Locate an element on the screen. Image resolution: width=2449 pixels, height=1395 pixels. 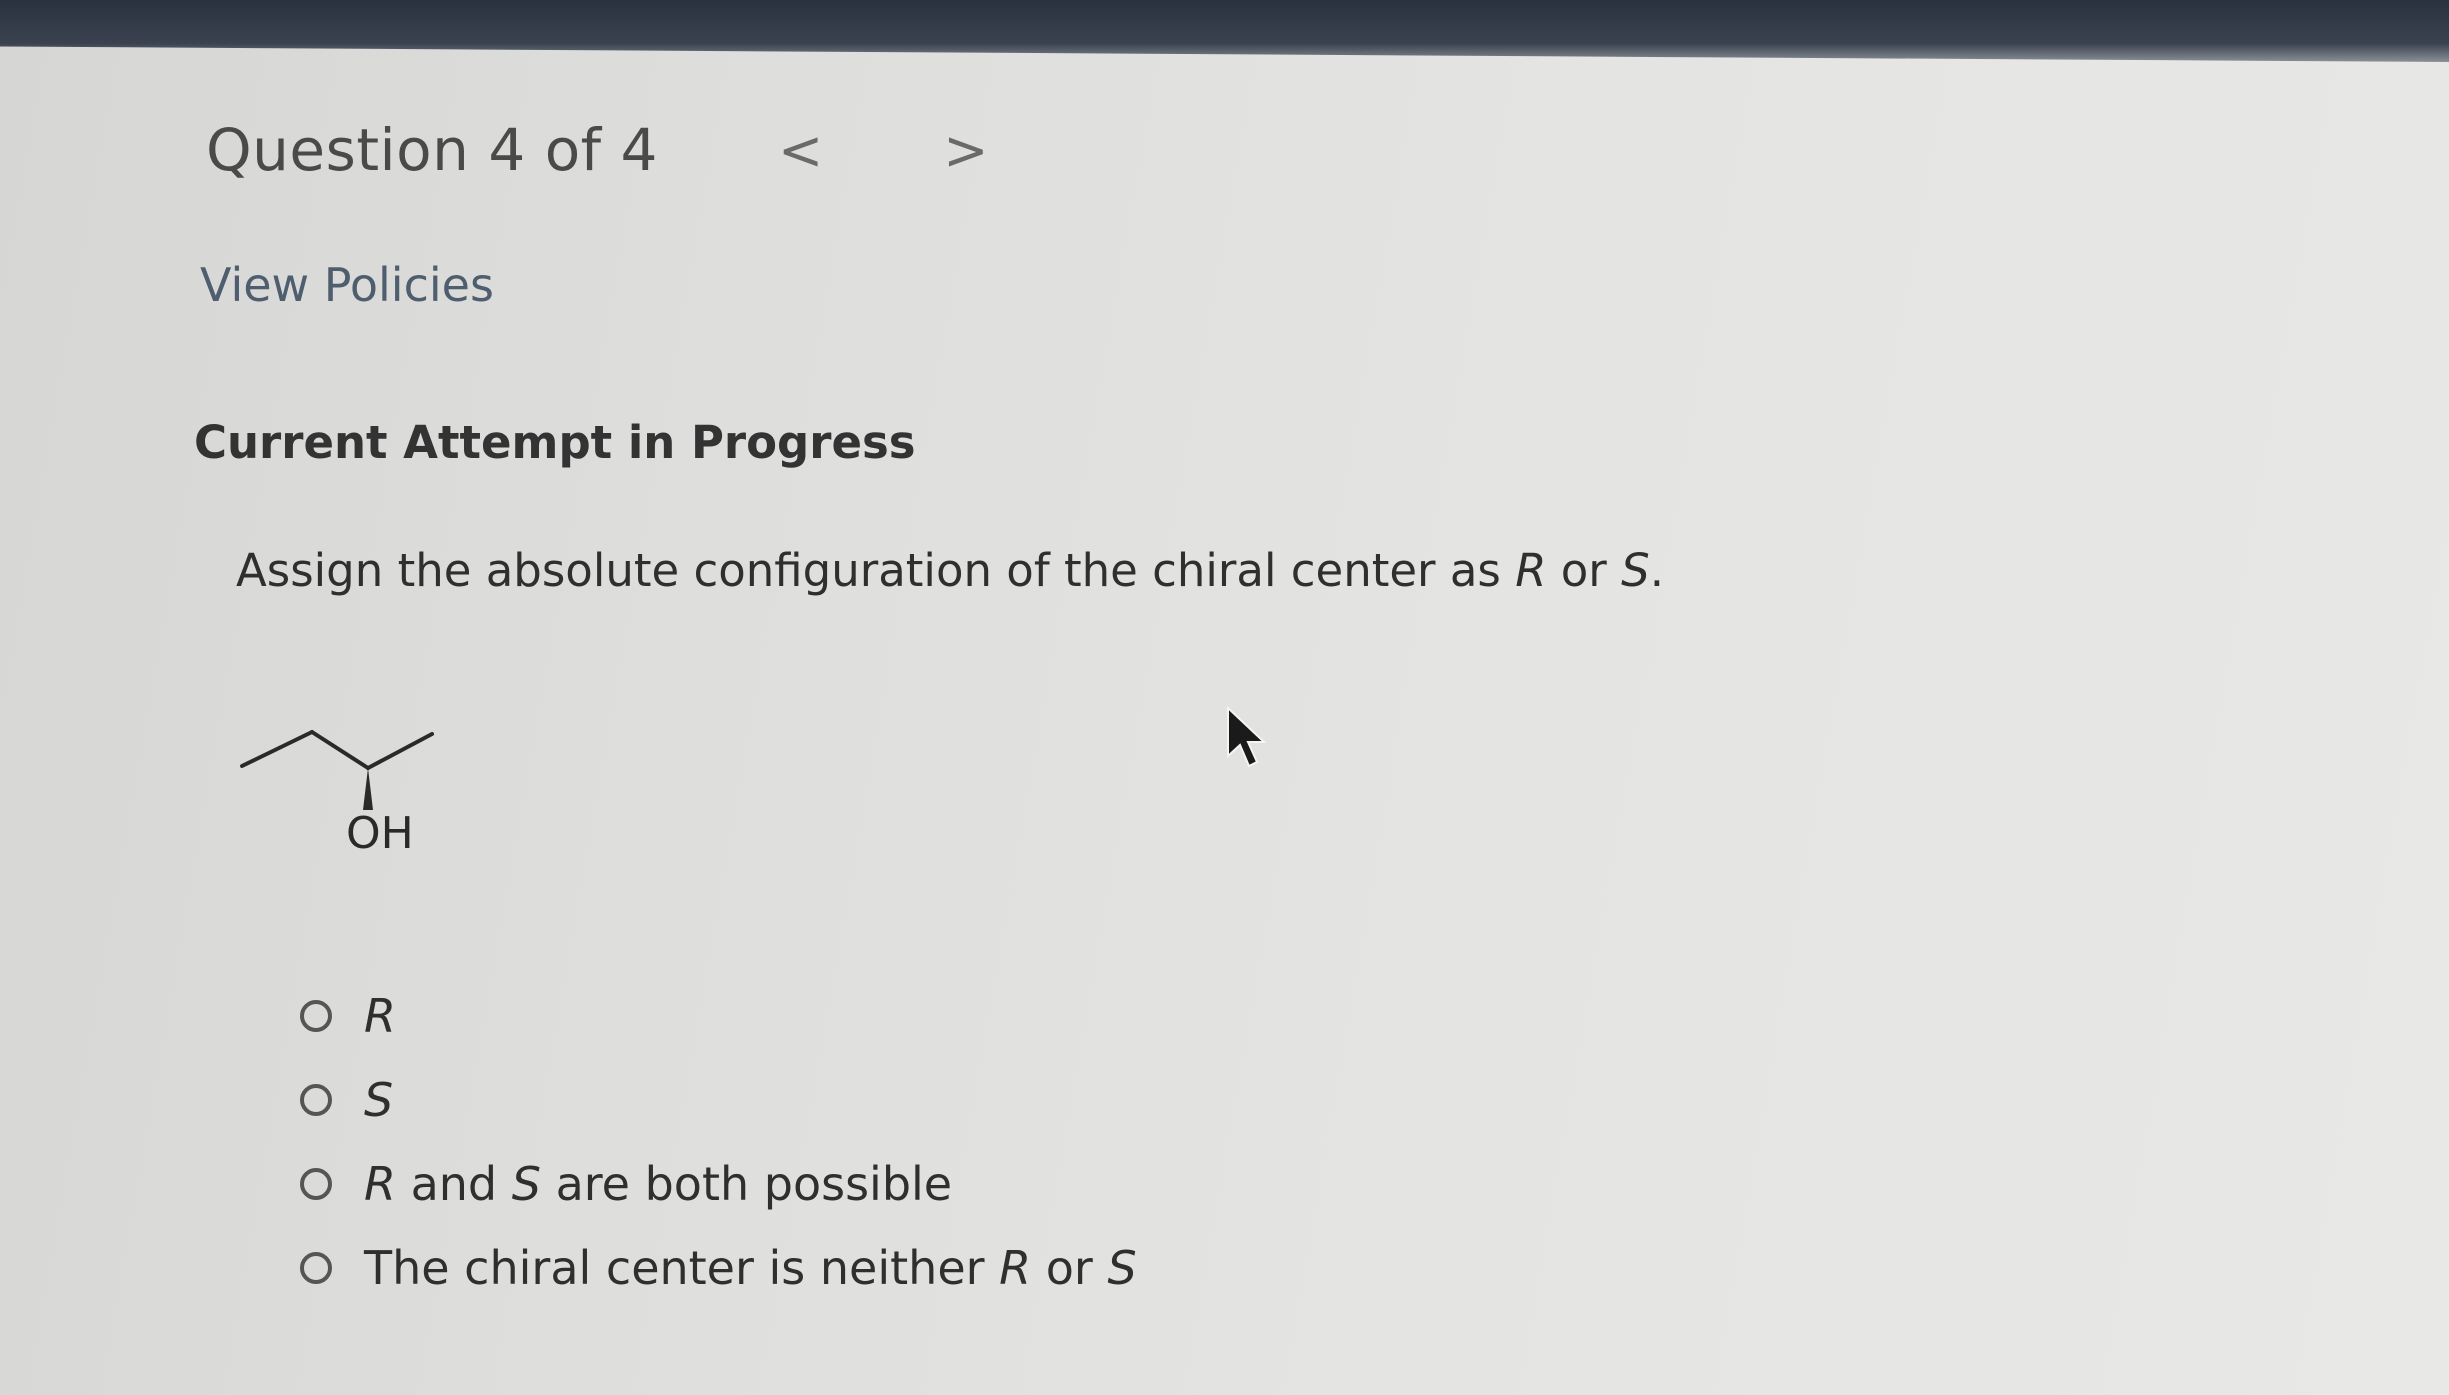
question-header: Question 4 of 4 < > is located at coordinates (597, 150).